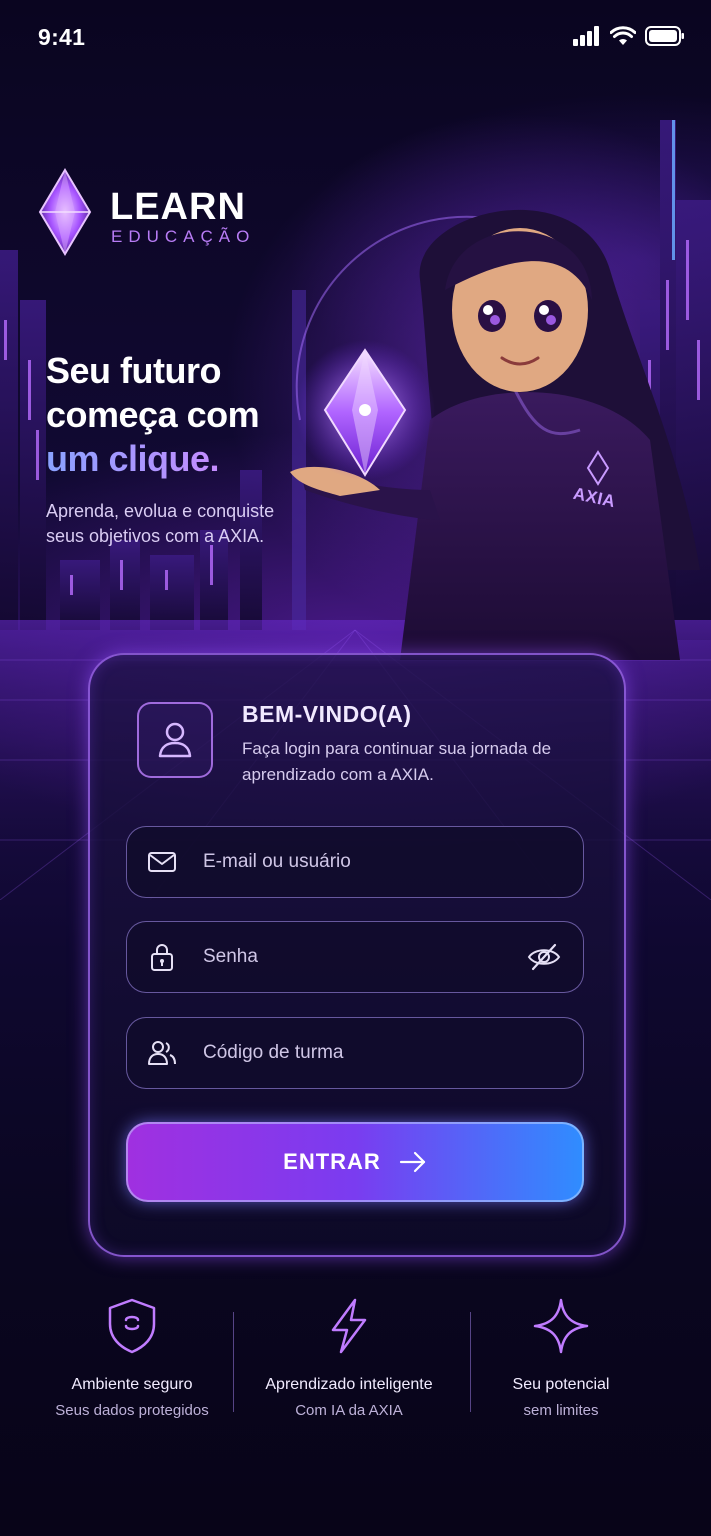 The image size is (711, 1536). I want to click on password-input, so click(358, 957).